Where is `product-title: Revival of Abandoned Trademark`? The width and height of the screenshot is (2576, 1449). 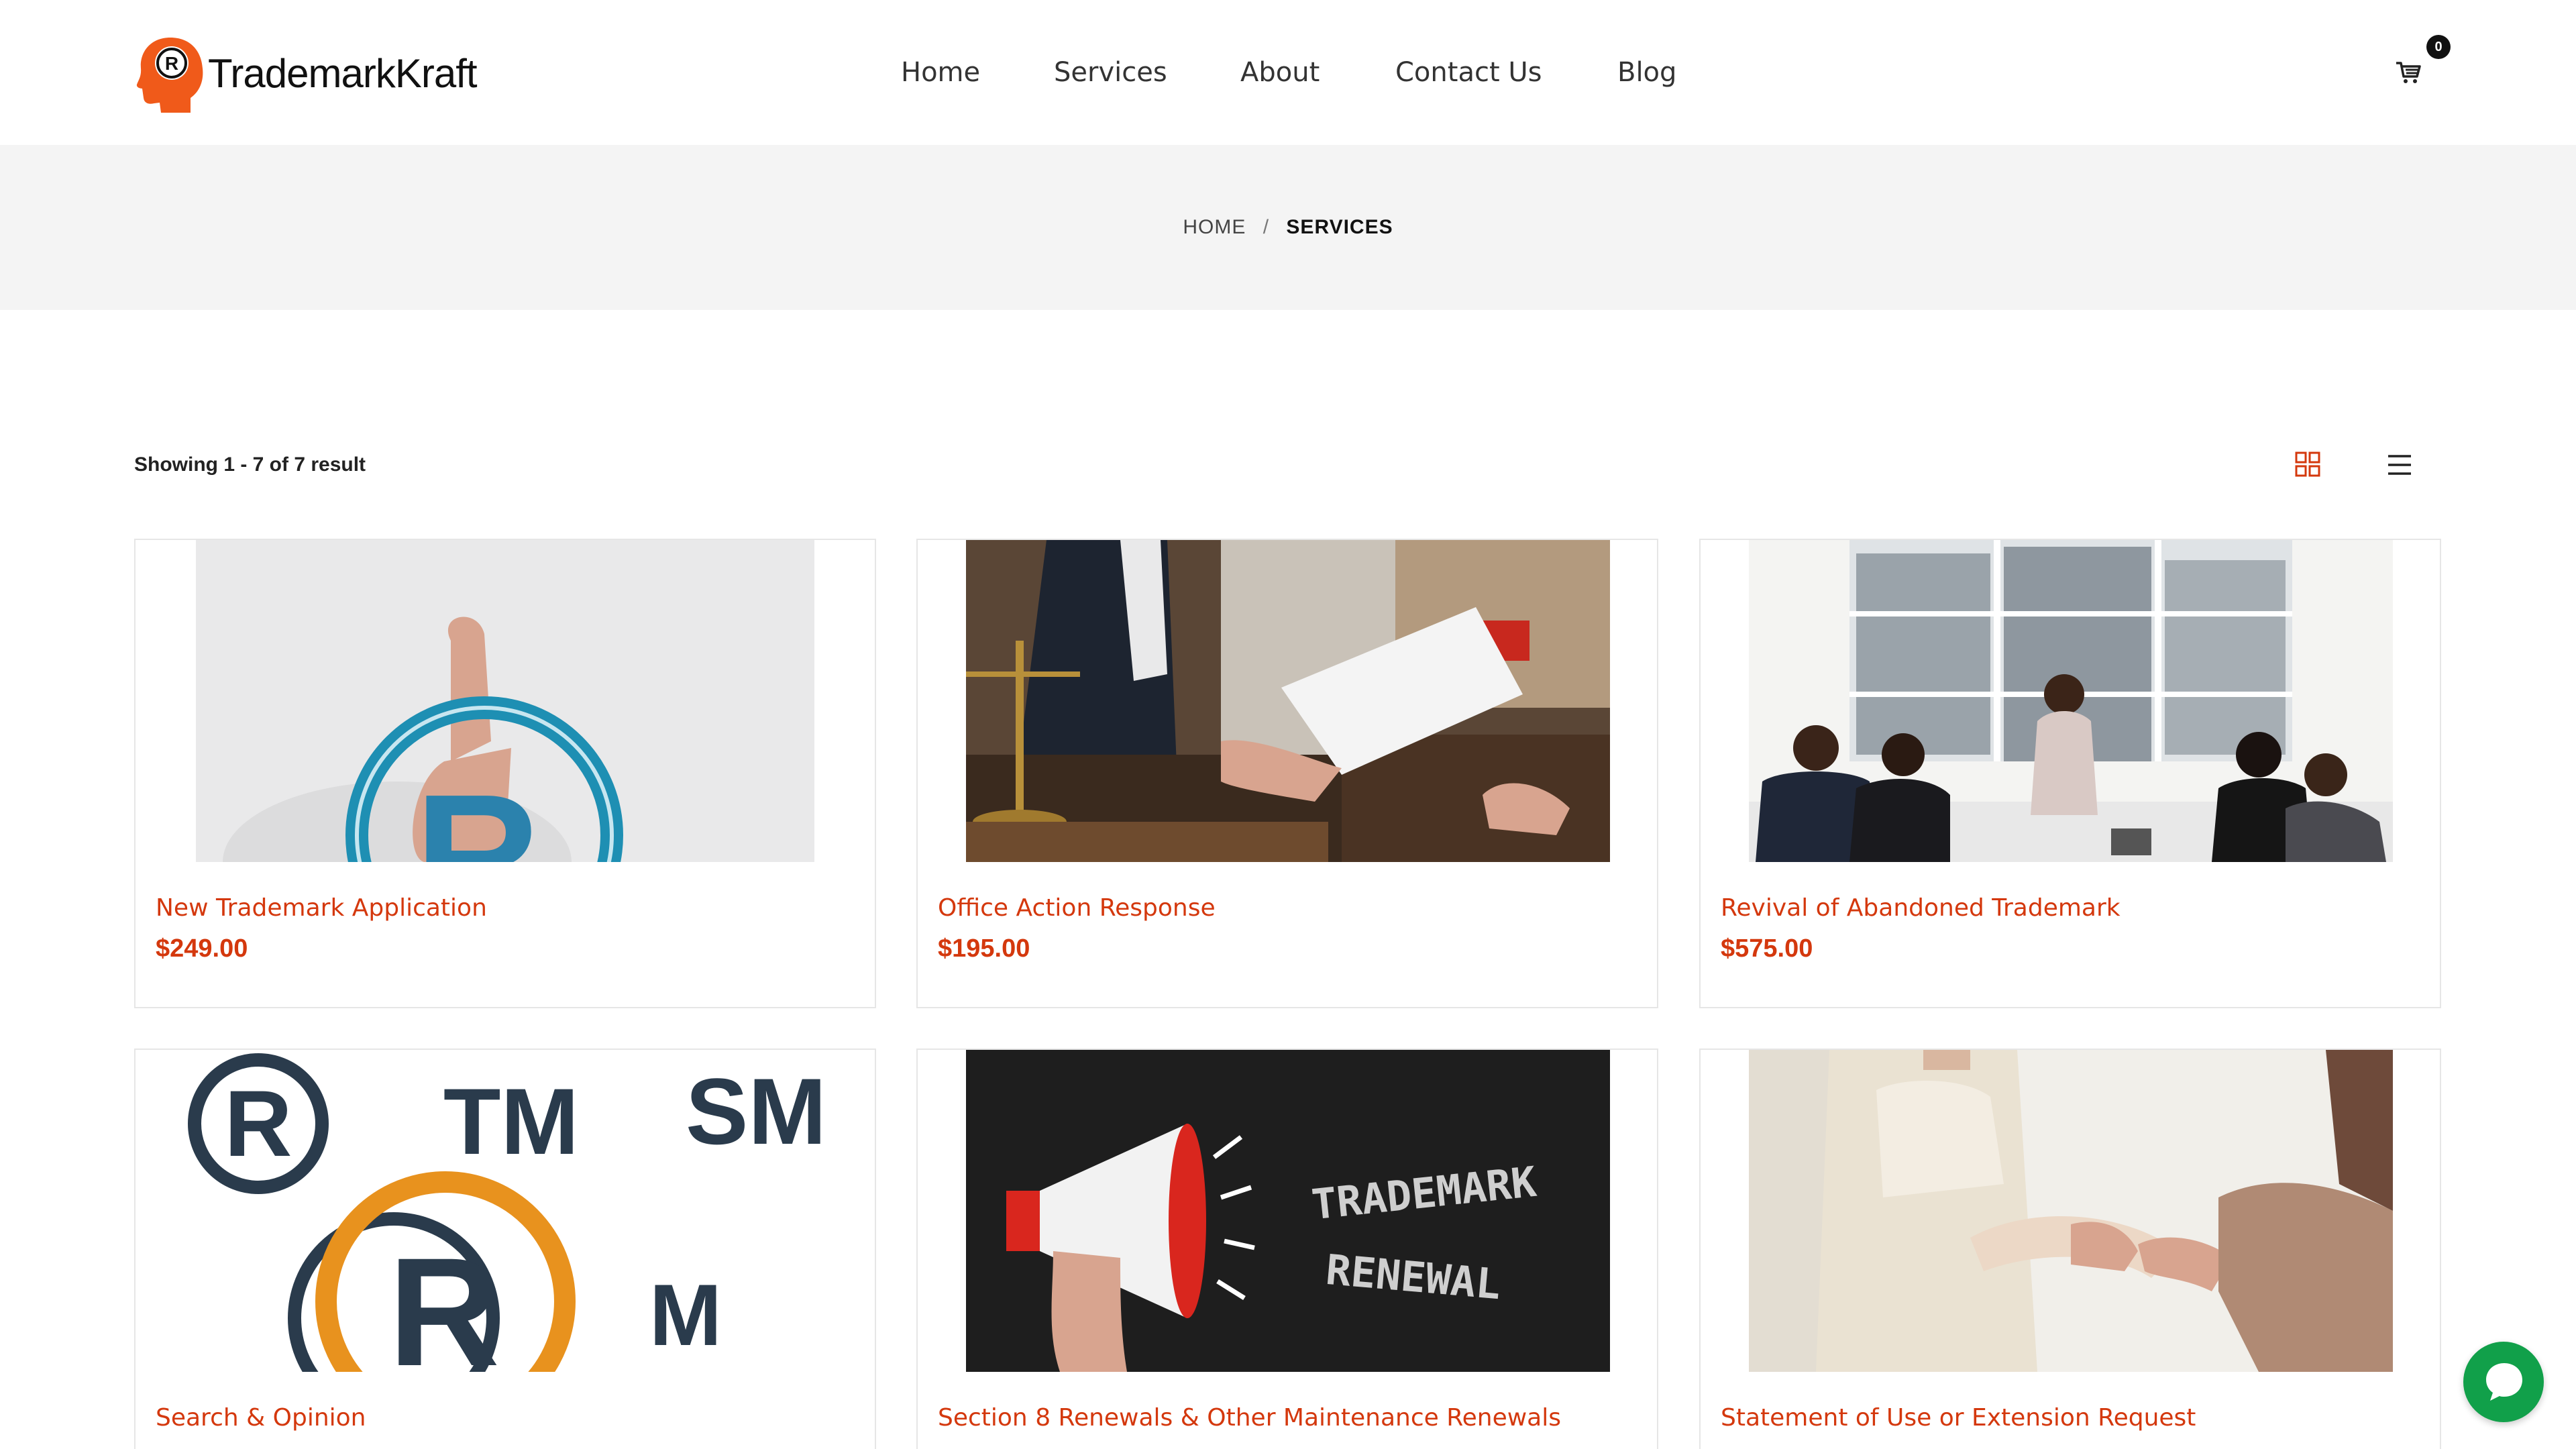 product-title: Revival of Abandoned Trademark is located at coordinates (1921, 908).